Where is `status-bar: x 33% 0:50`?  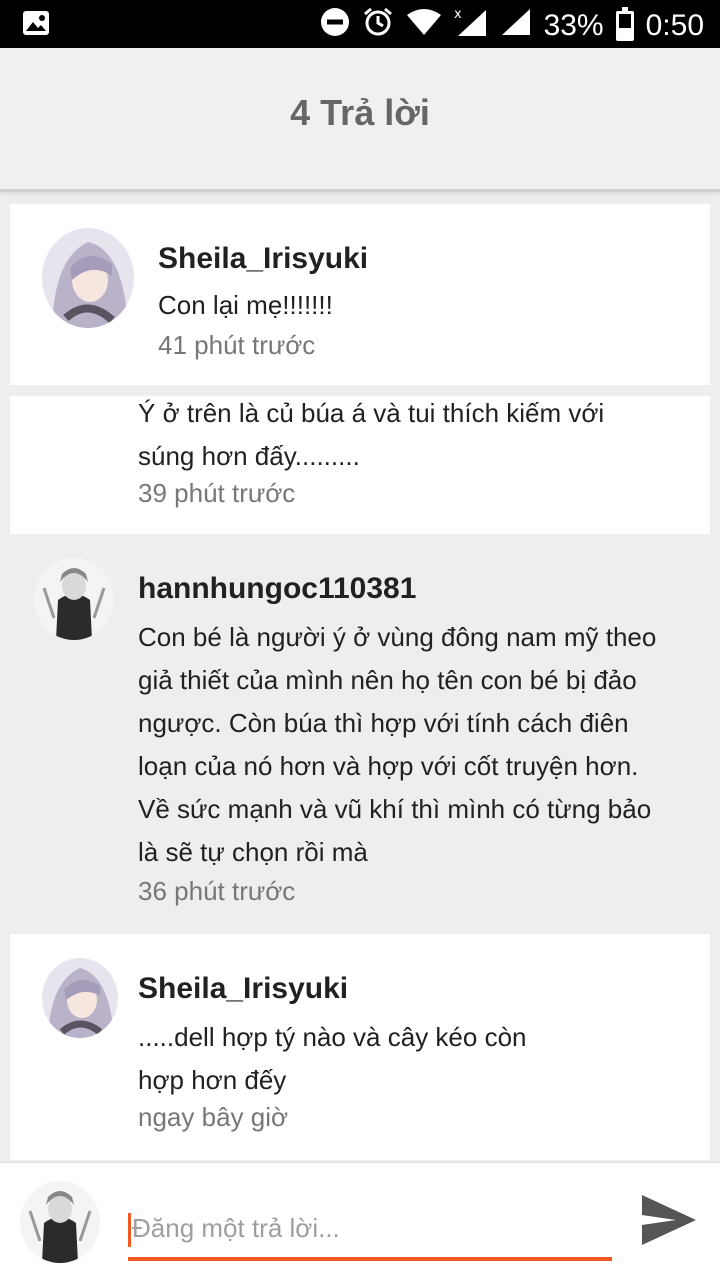
status-bar: x 33% 0:50 is located at coordinates (360, 24).